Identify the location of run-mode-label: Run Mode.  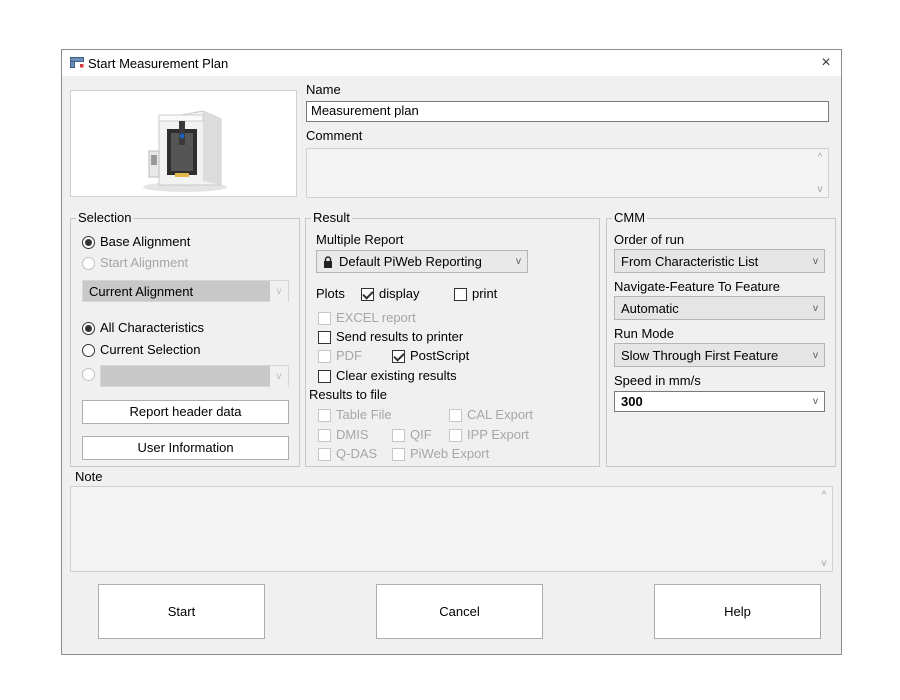
(644, 333).